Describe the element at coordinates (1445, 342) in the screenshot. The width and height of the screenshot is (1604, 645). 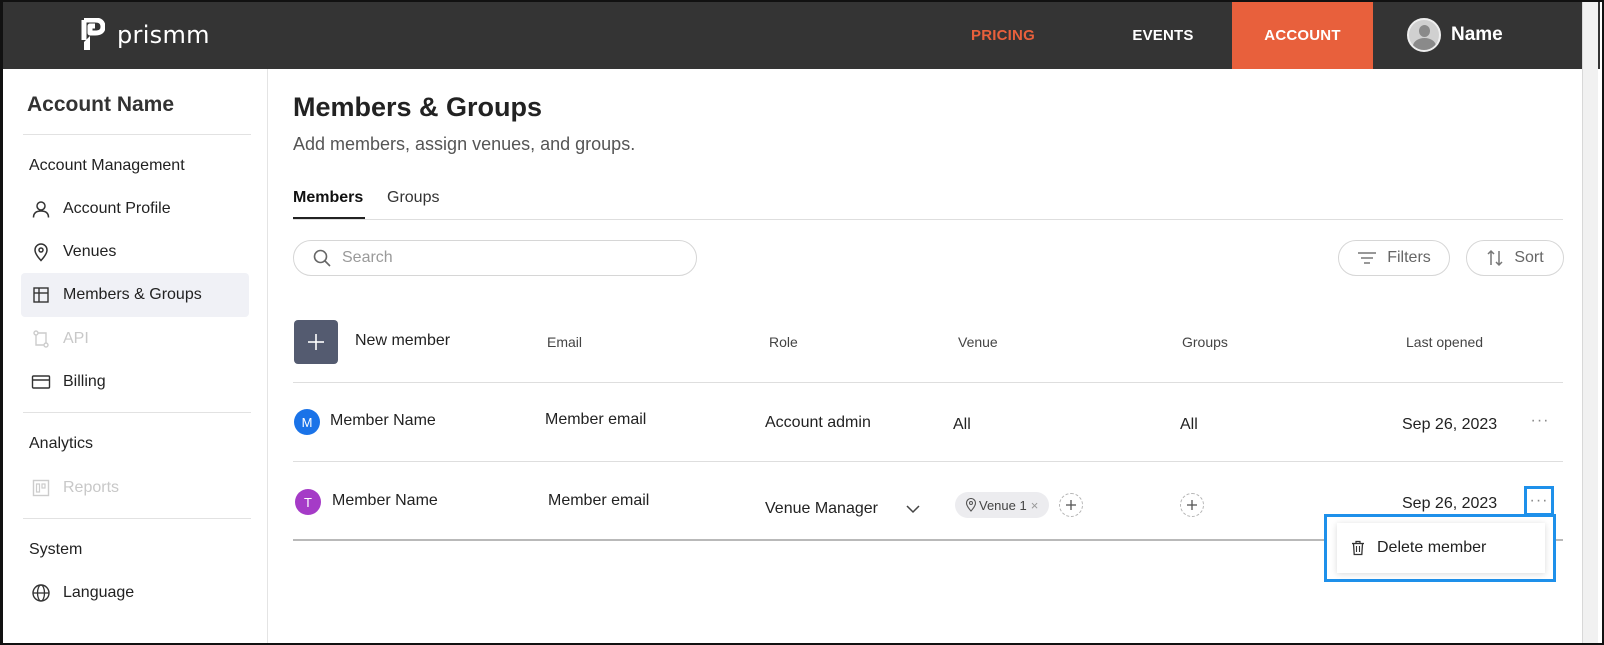
I see `column-header-last-opened: Last opened` at that location.